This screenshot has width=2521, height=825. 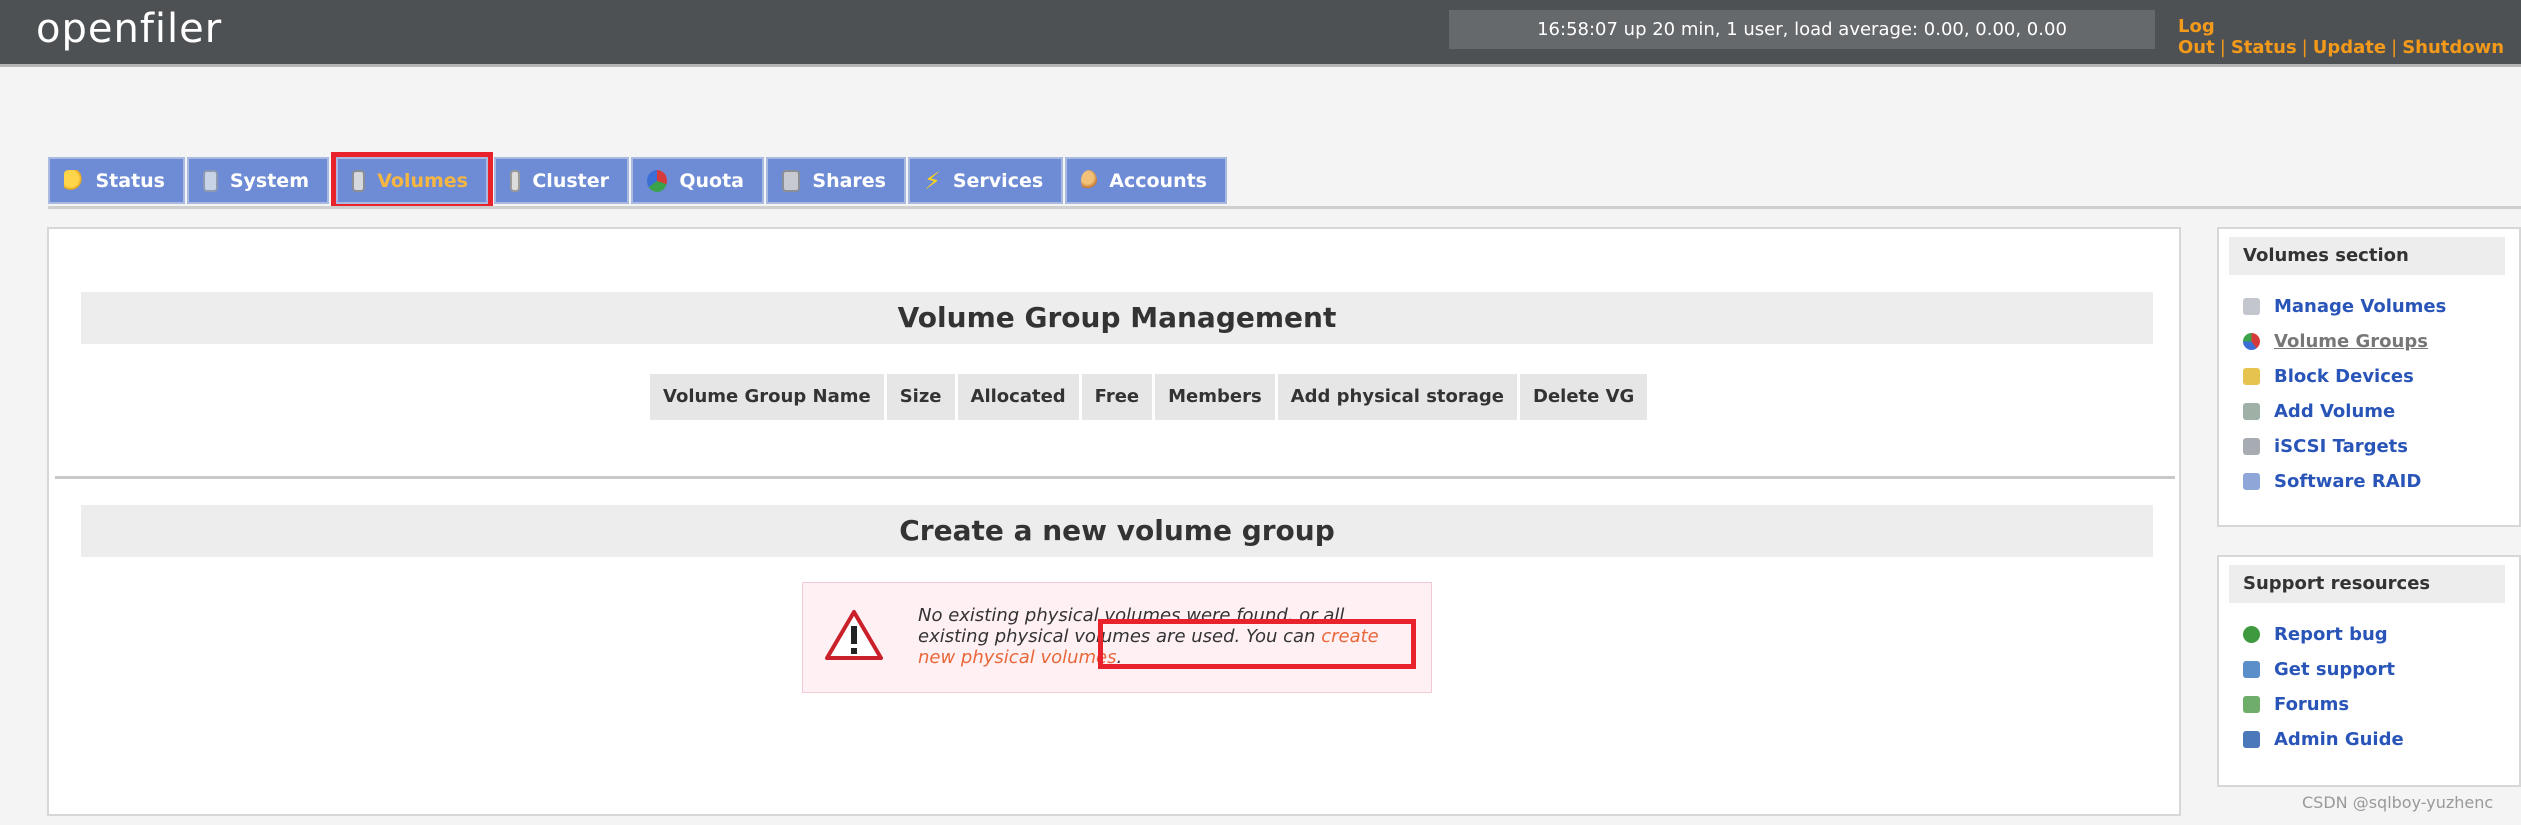 I want to click on add-volume-icon, so click(x=2251, y=411).